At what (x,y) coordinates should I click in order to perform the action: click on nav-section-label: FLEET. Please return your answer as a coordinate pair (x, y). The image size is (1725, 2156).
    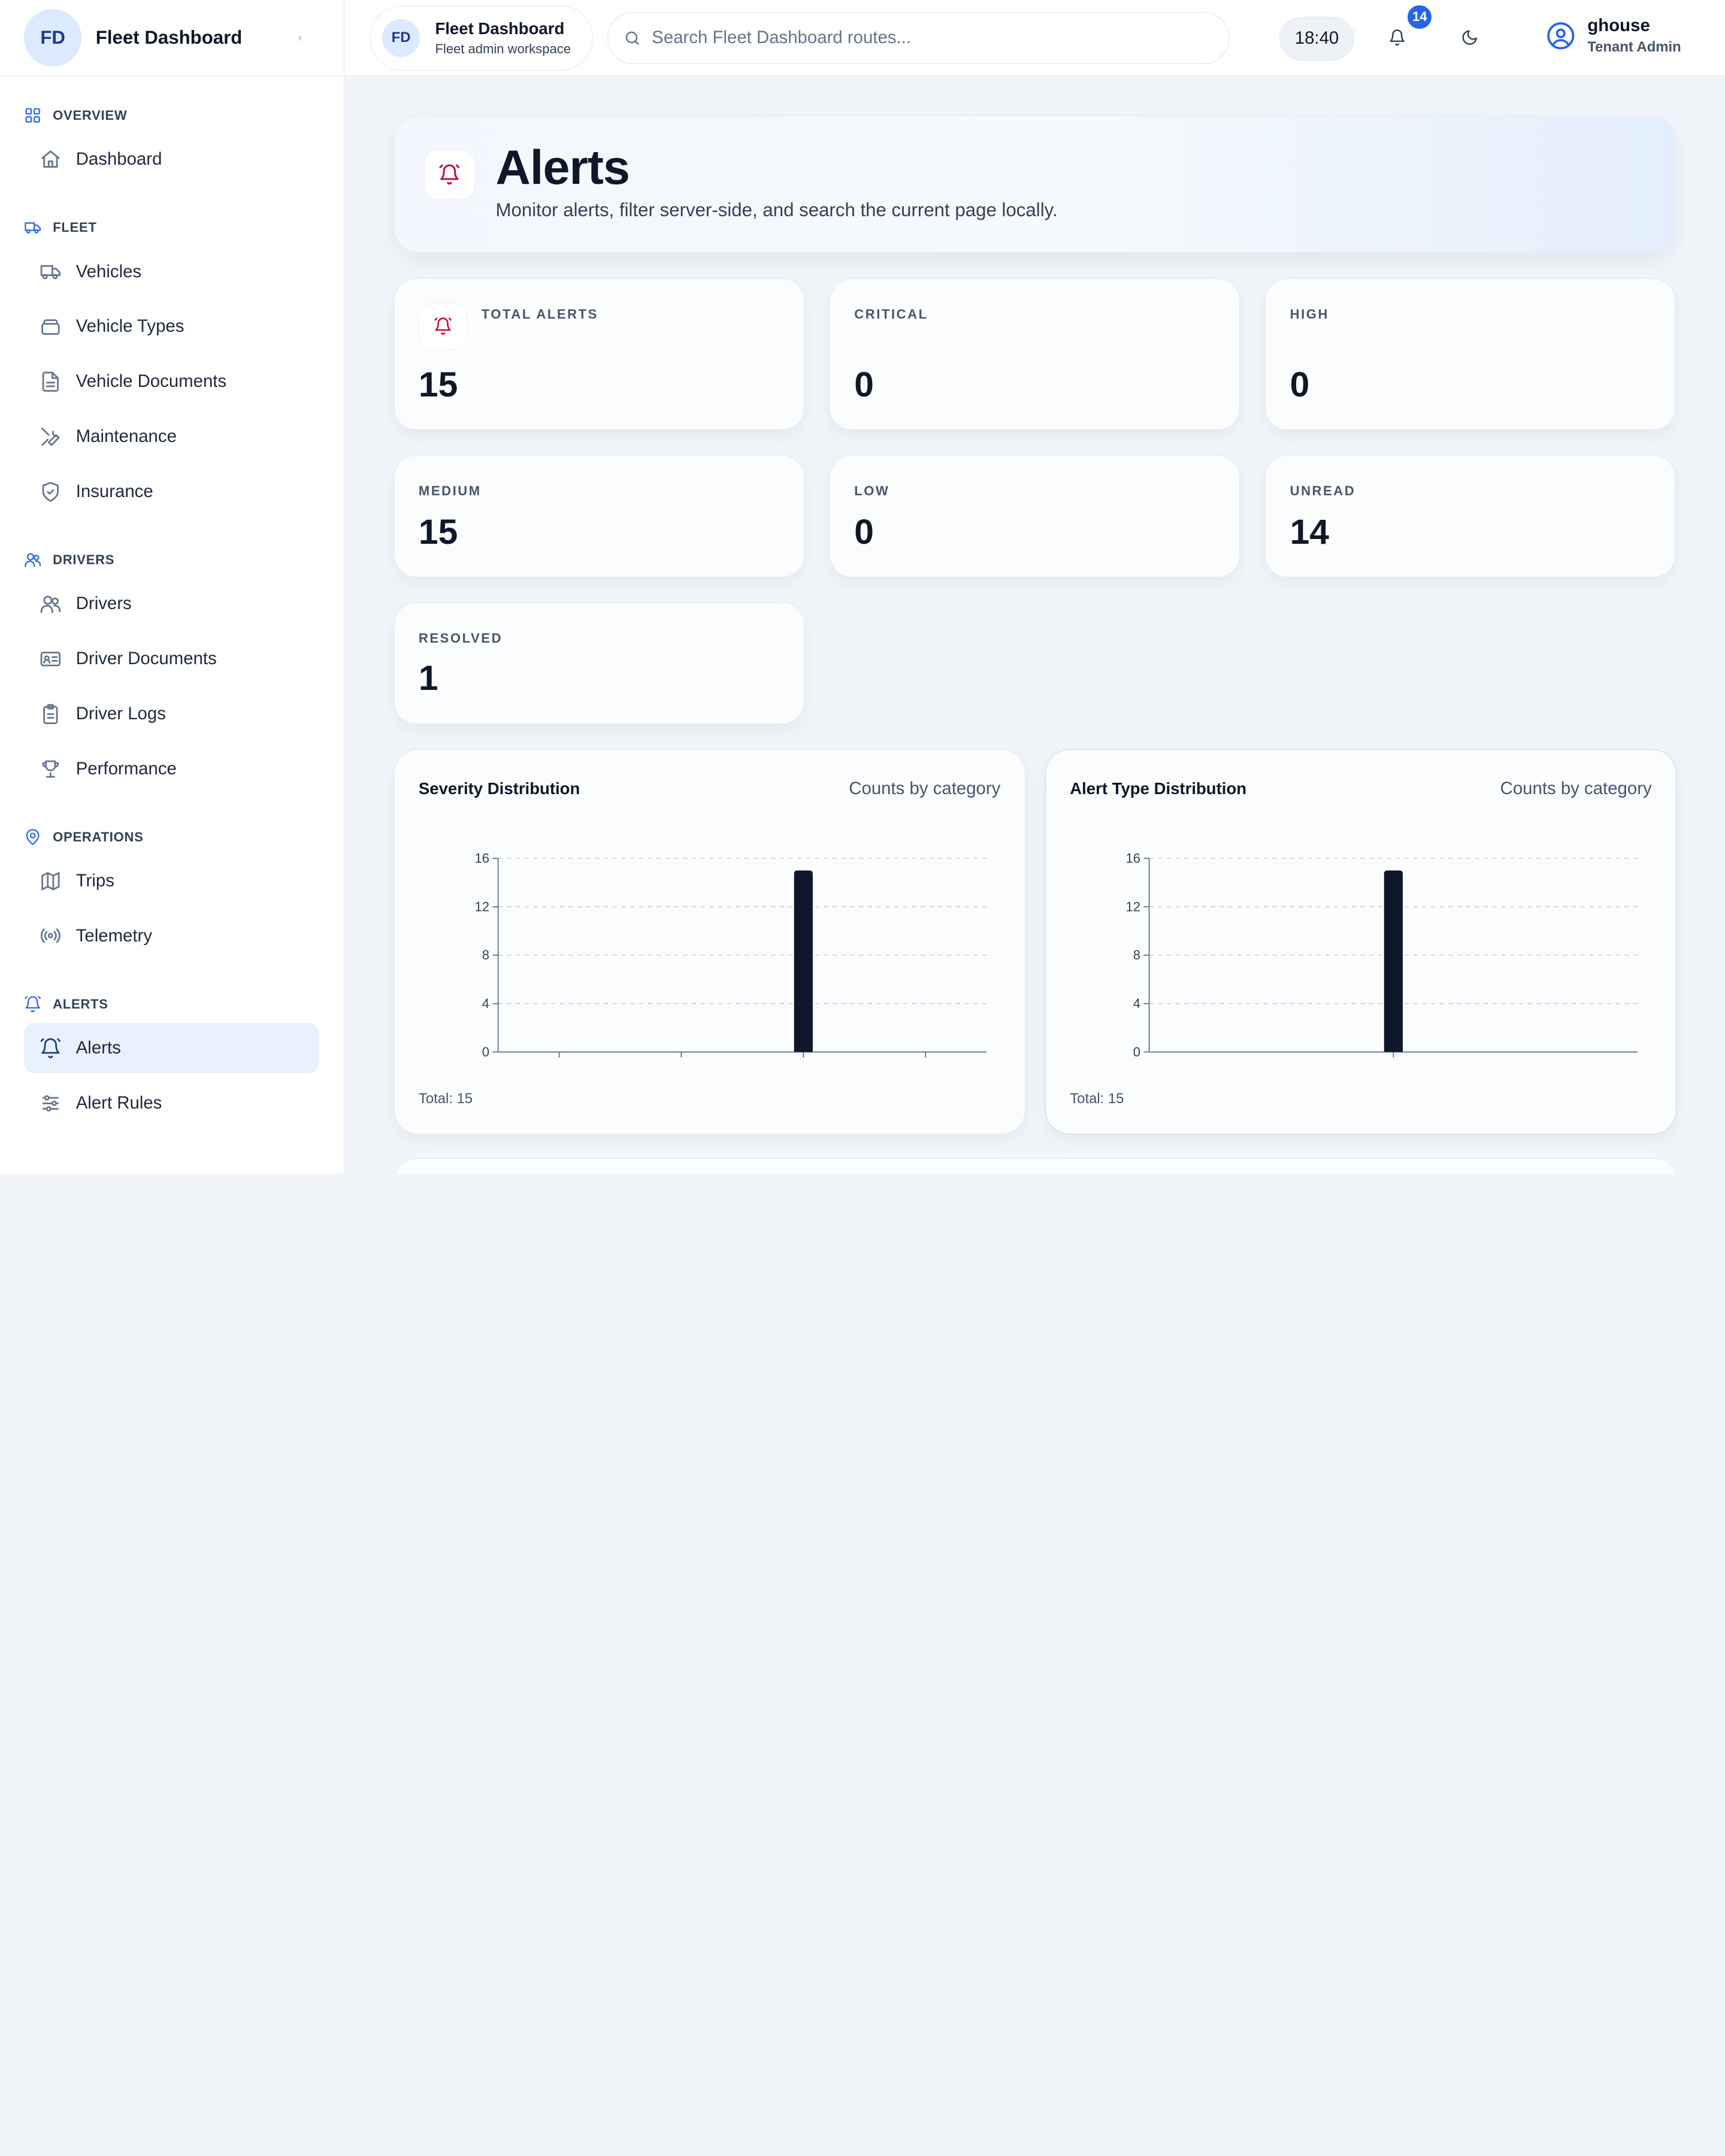
    Looking at the image, I should click on (75, 227).